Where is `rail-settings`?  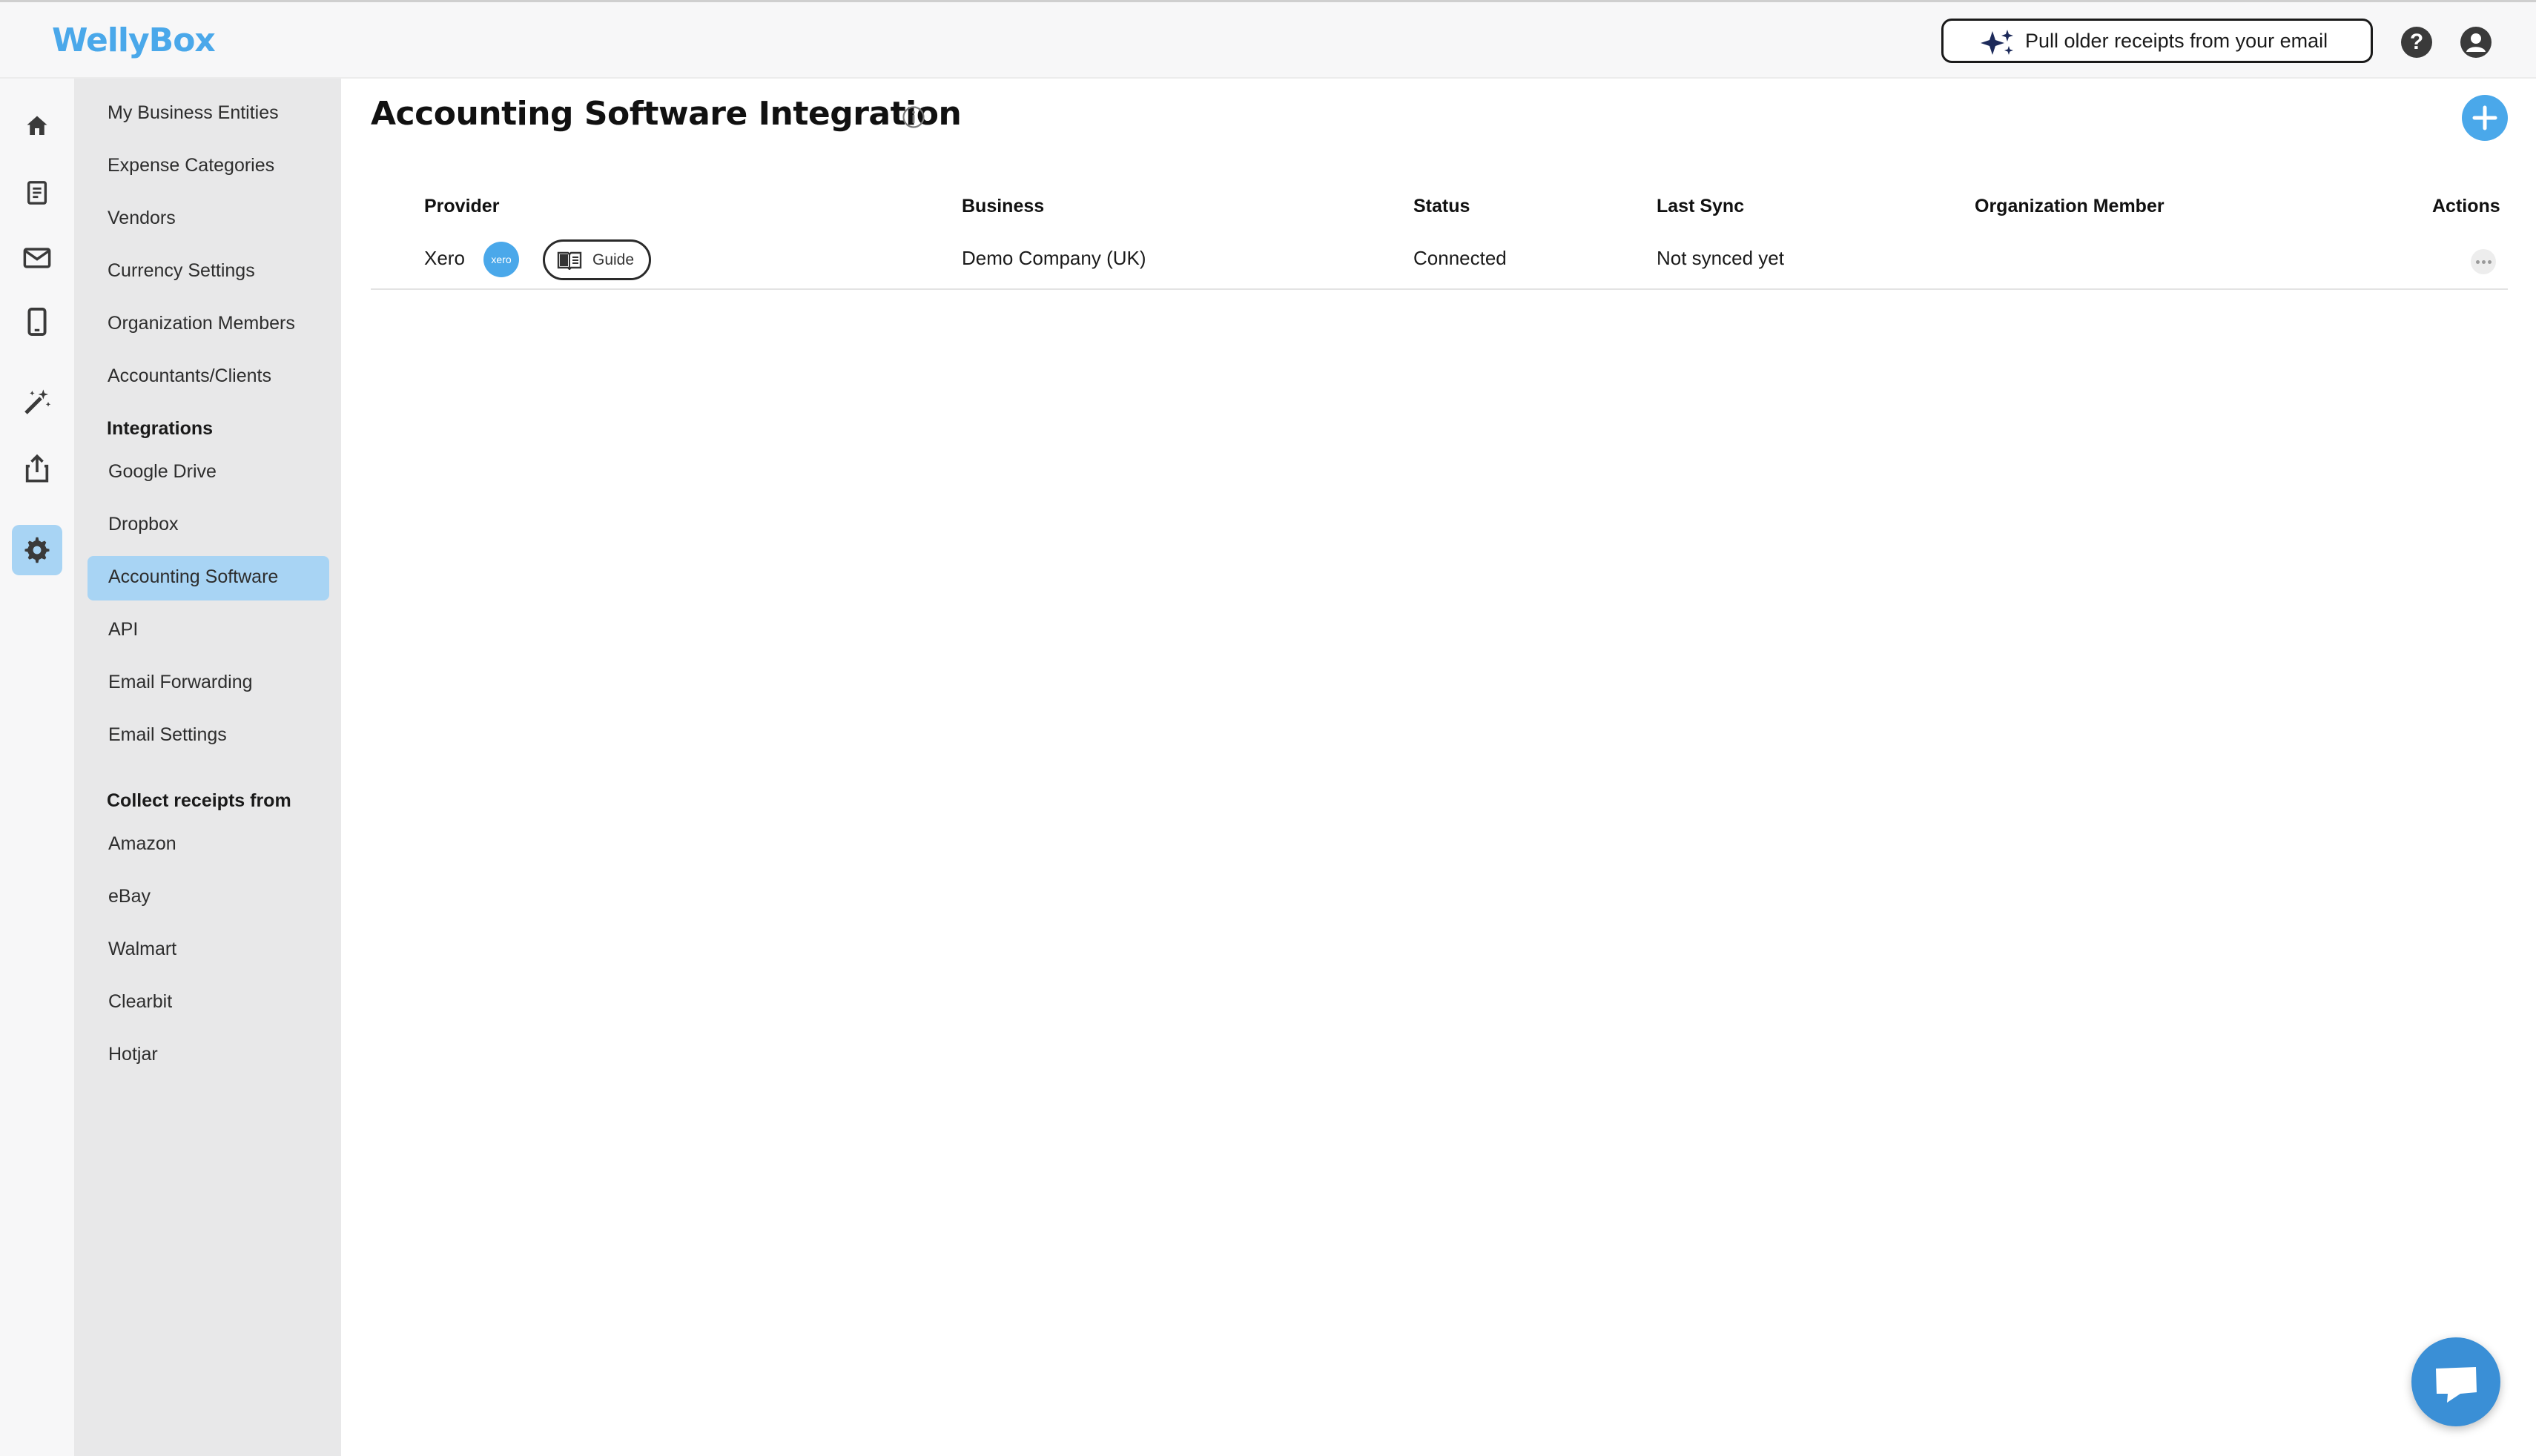
rail-settings is located at coordinates (37, 550).